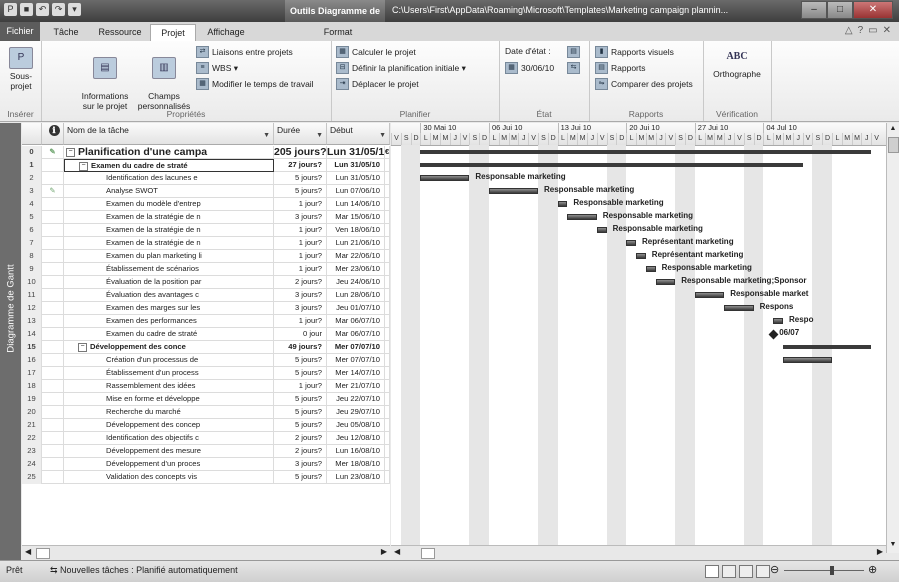  Describe the element at coordinates (244, 52) in the screenshot. I see `liaisons-button: ⇄ Liaisons entre projets` at that location.